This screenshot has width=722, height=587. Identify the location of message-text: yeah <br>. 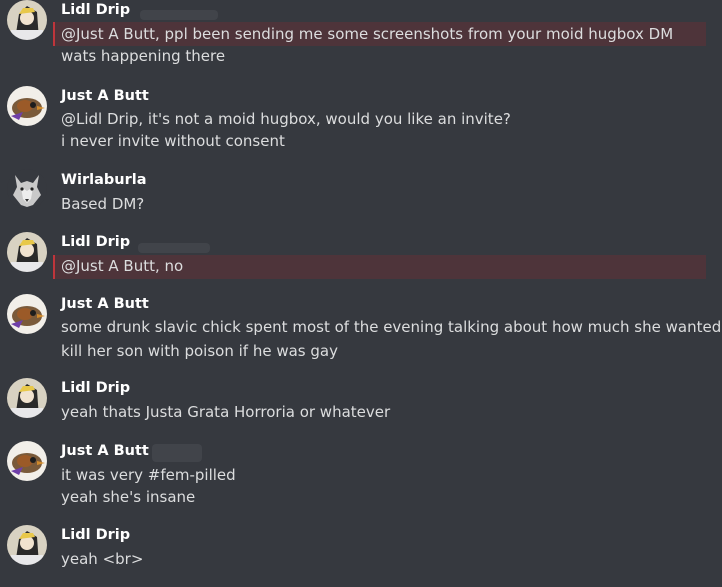
(102, 559).